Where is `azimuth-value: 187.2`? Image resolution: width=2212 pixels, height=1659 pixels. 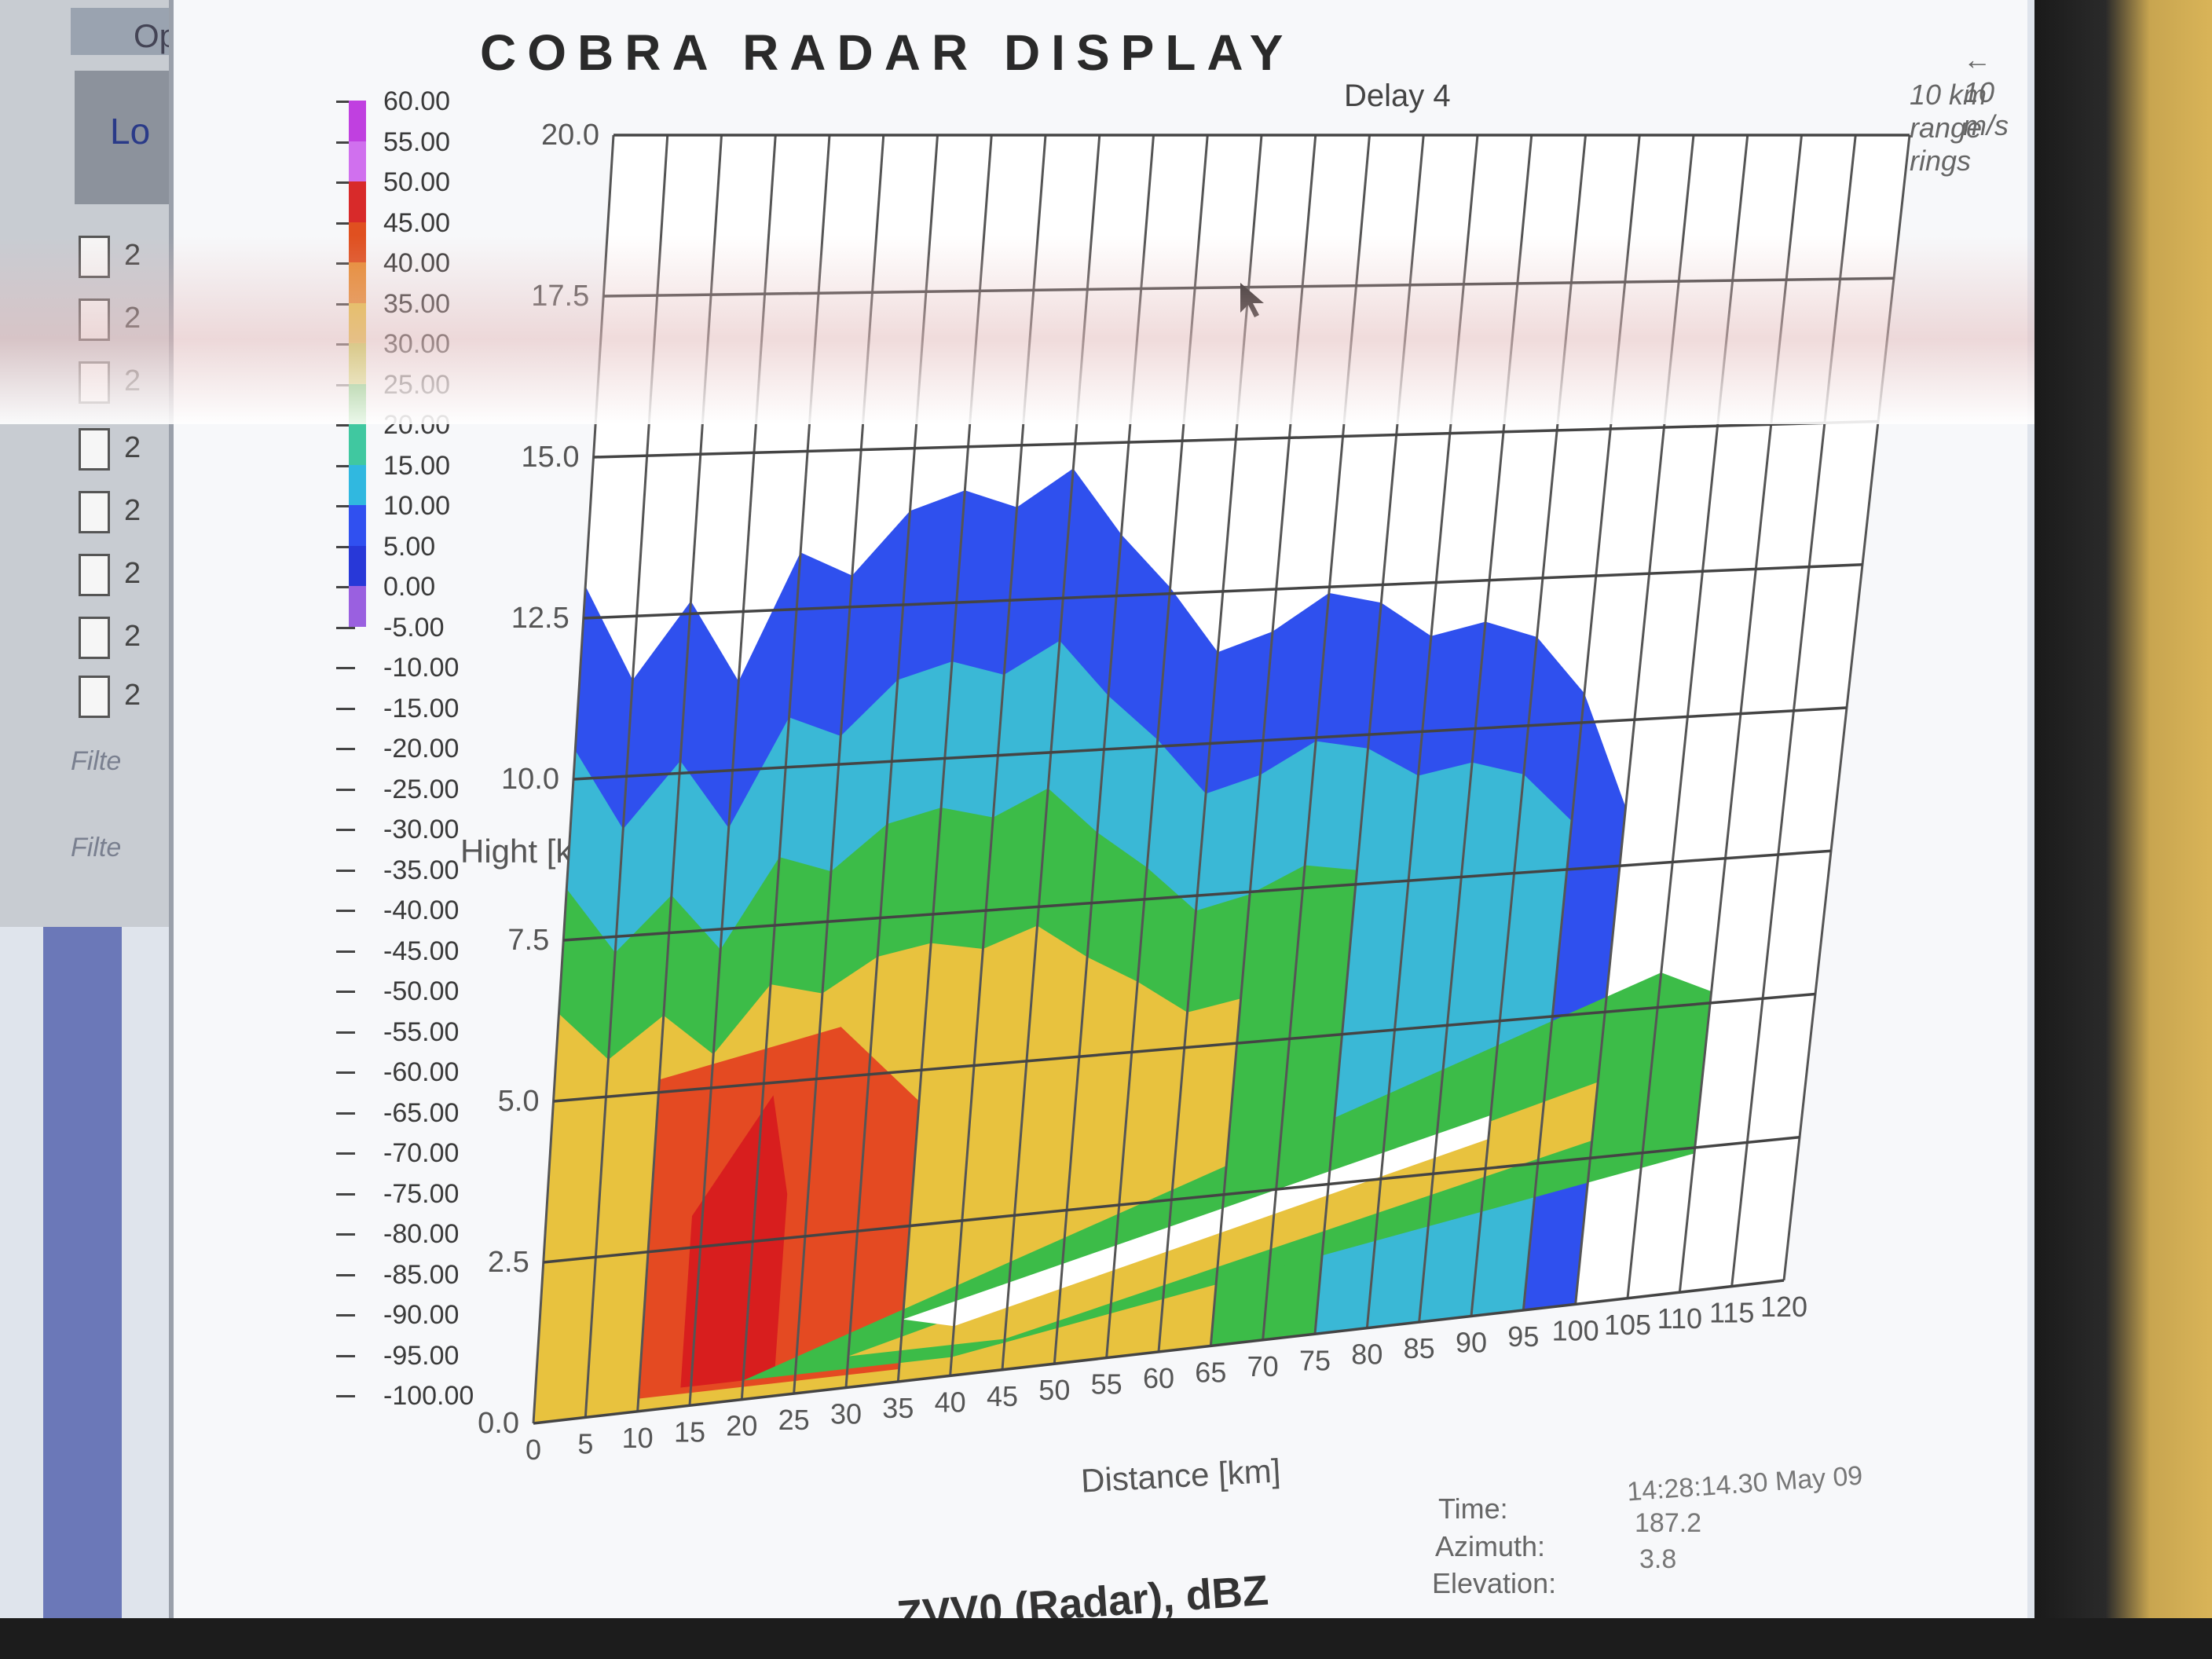 azimuth-value: 187.2 is located at coordinates (1668, 1523).